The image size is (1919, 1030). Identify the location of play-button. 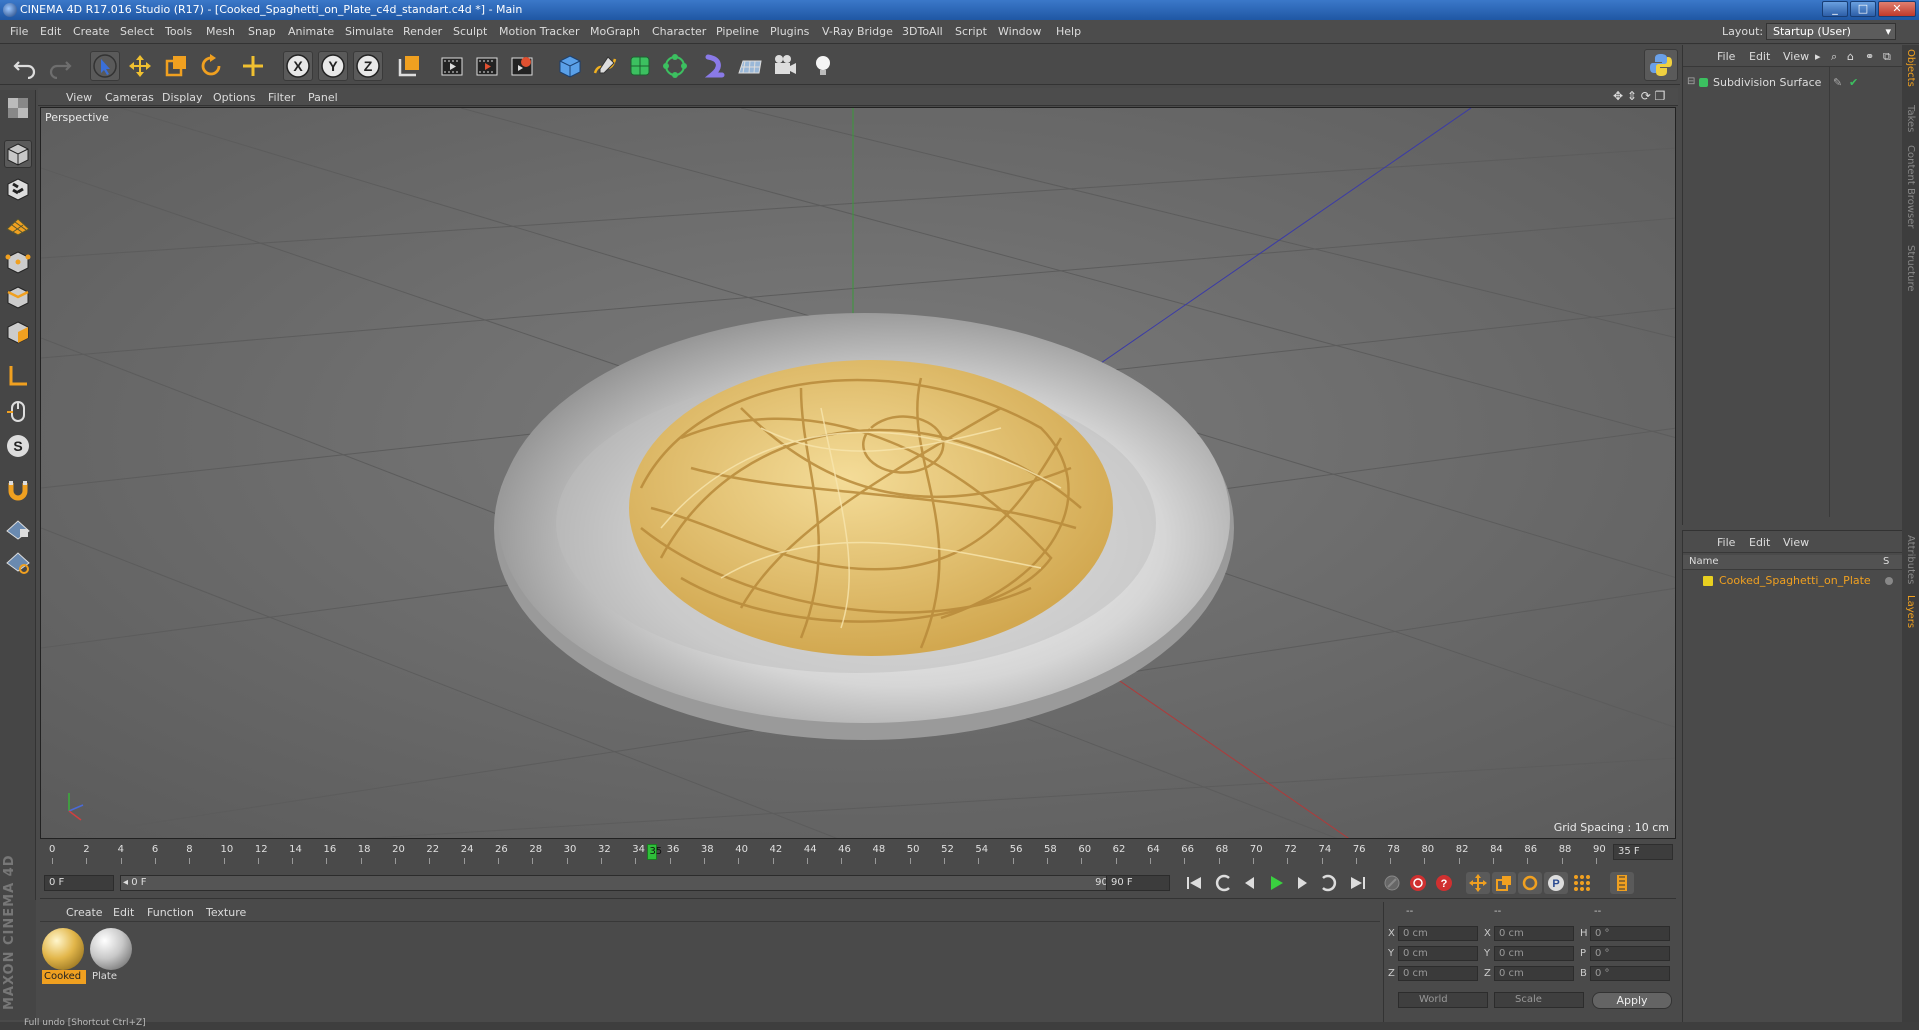
(1276, 883).